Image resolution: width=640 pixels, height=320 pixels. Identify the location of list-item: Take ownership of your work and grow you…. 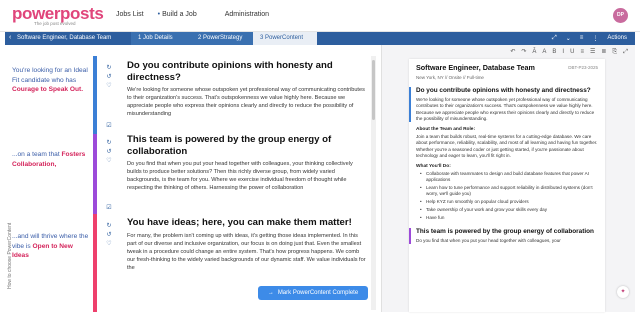
(509, 210).